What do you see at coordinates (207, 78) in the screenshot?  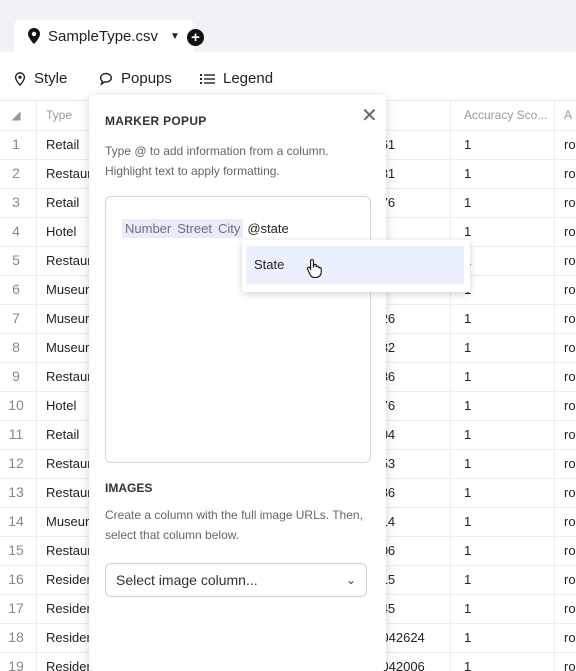 I see `list-icon` at bounding box center [207, 78].